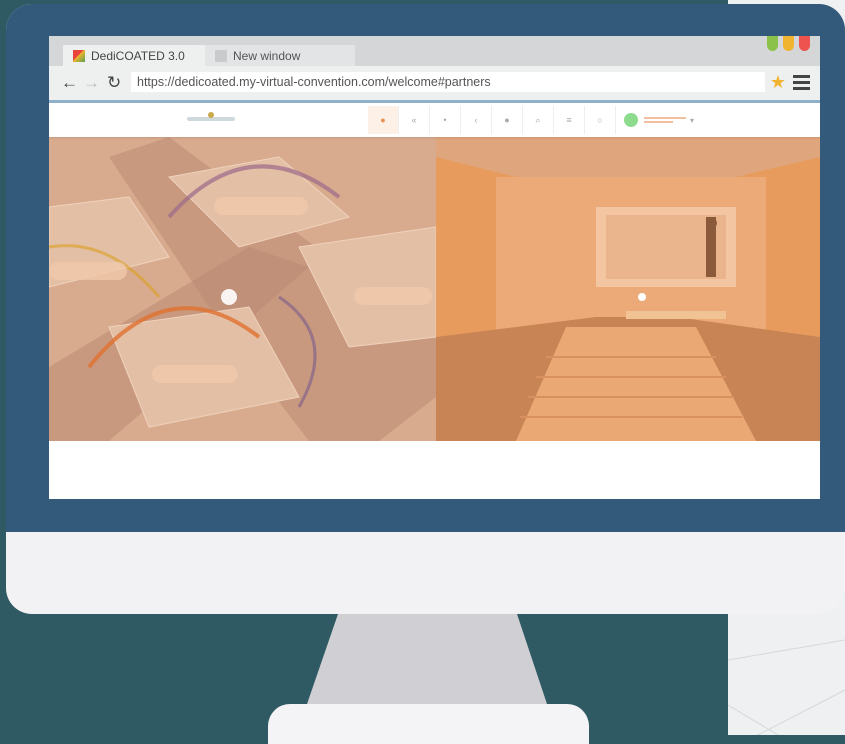  I want to click on nav-item-icon: ≡, so click(569, 120).